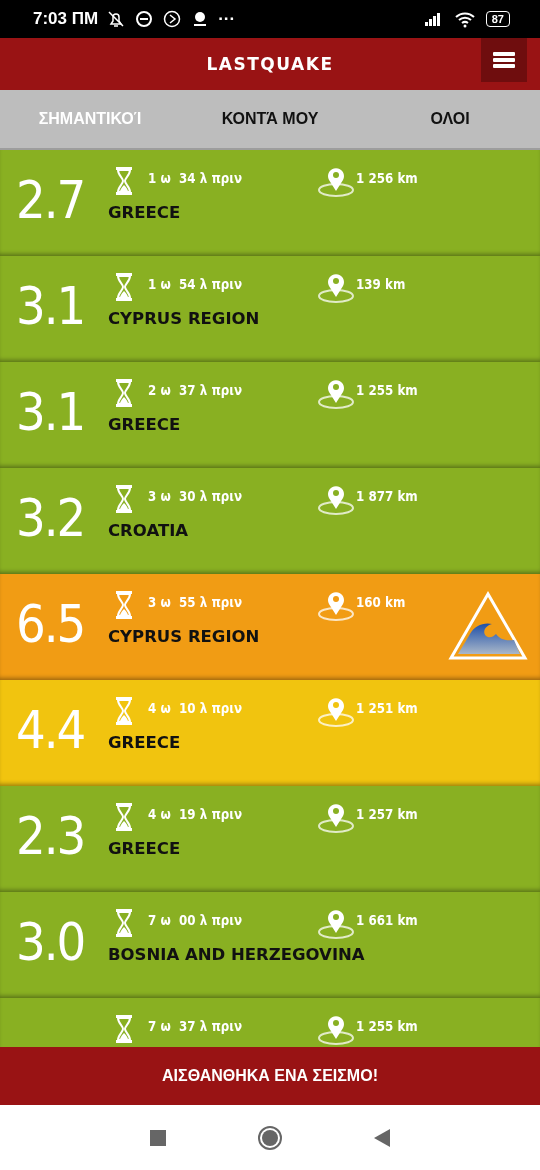 This screenshot has height=1170, width=540. Describe the element at coordinates (196, 708) in the screenshot. I see `time-ago: 4 ω 10 λ πριν` at that location.